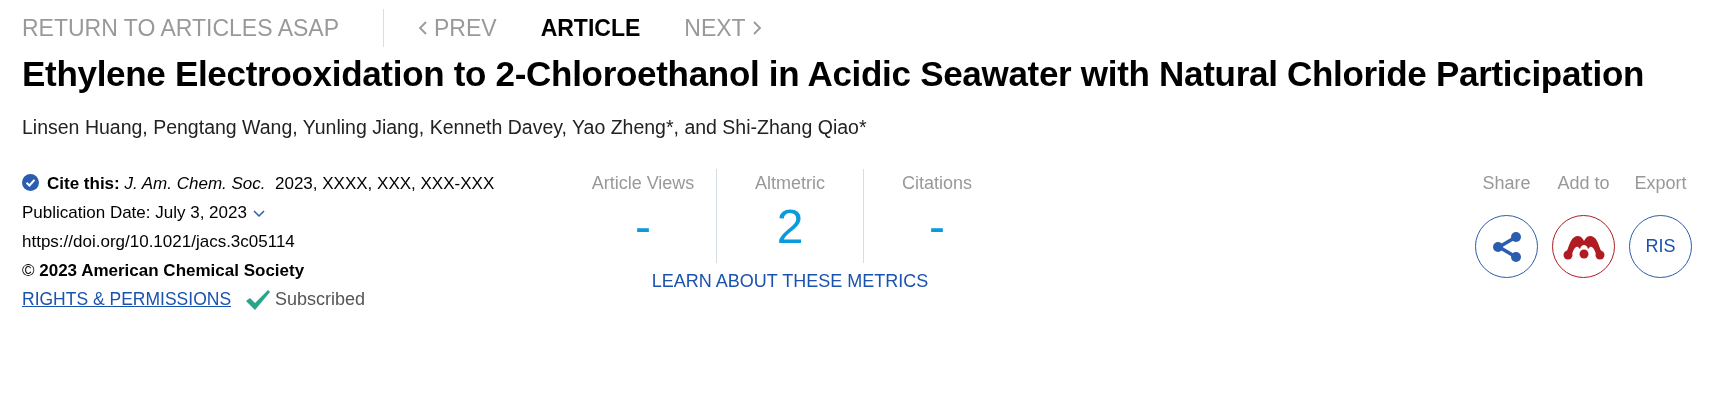 The width and height of the screenshot is (1720, 404). I want to click on export-button: RIS, so click(1660, 246).